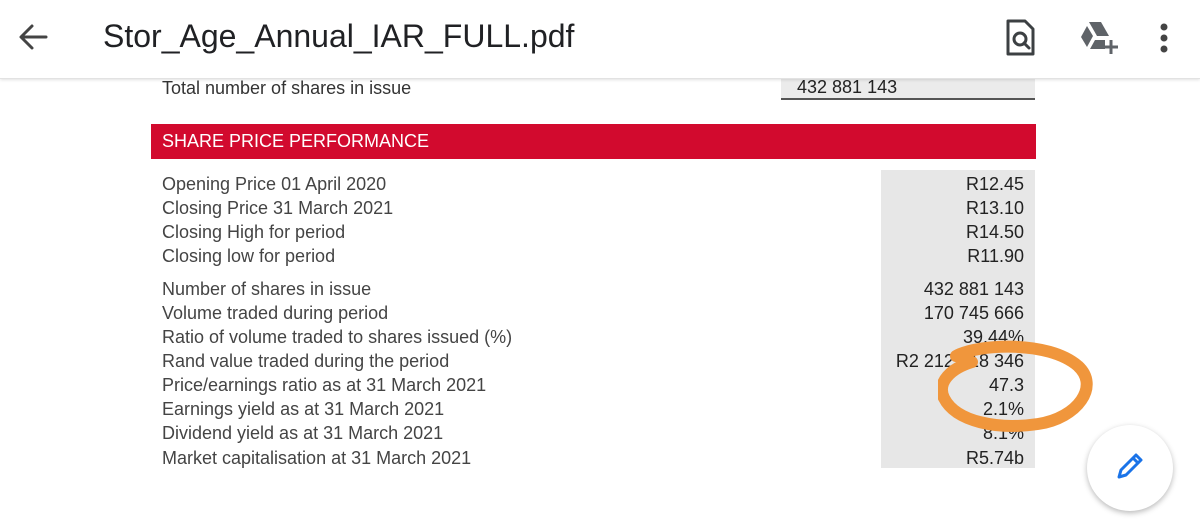  Describe the element at coordinates (959, 361) in the screenshot. I see `row-value-rand-value: R2 212 818 346` at that location.